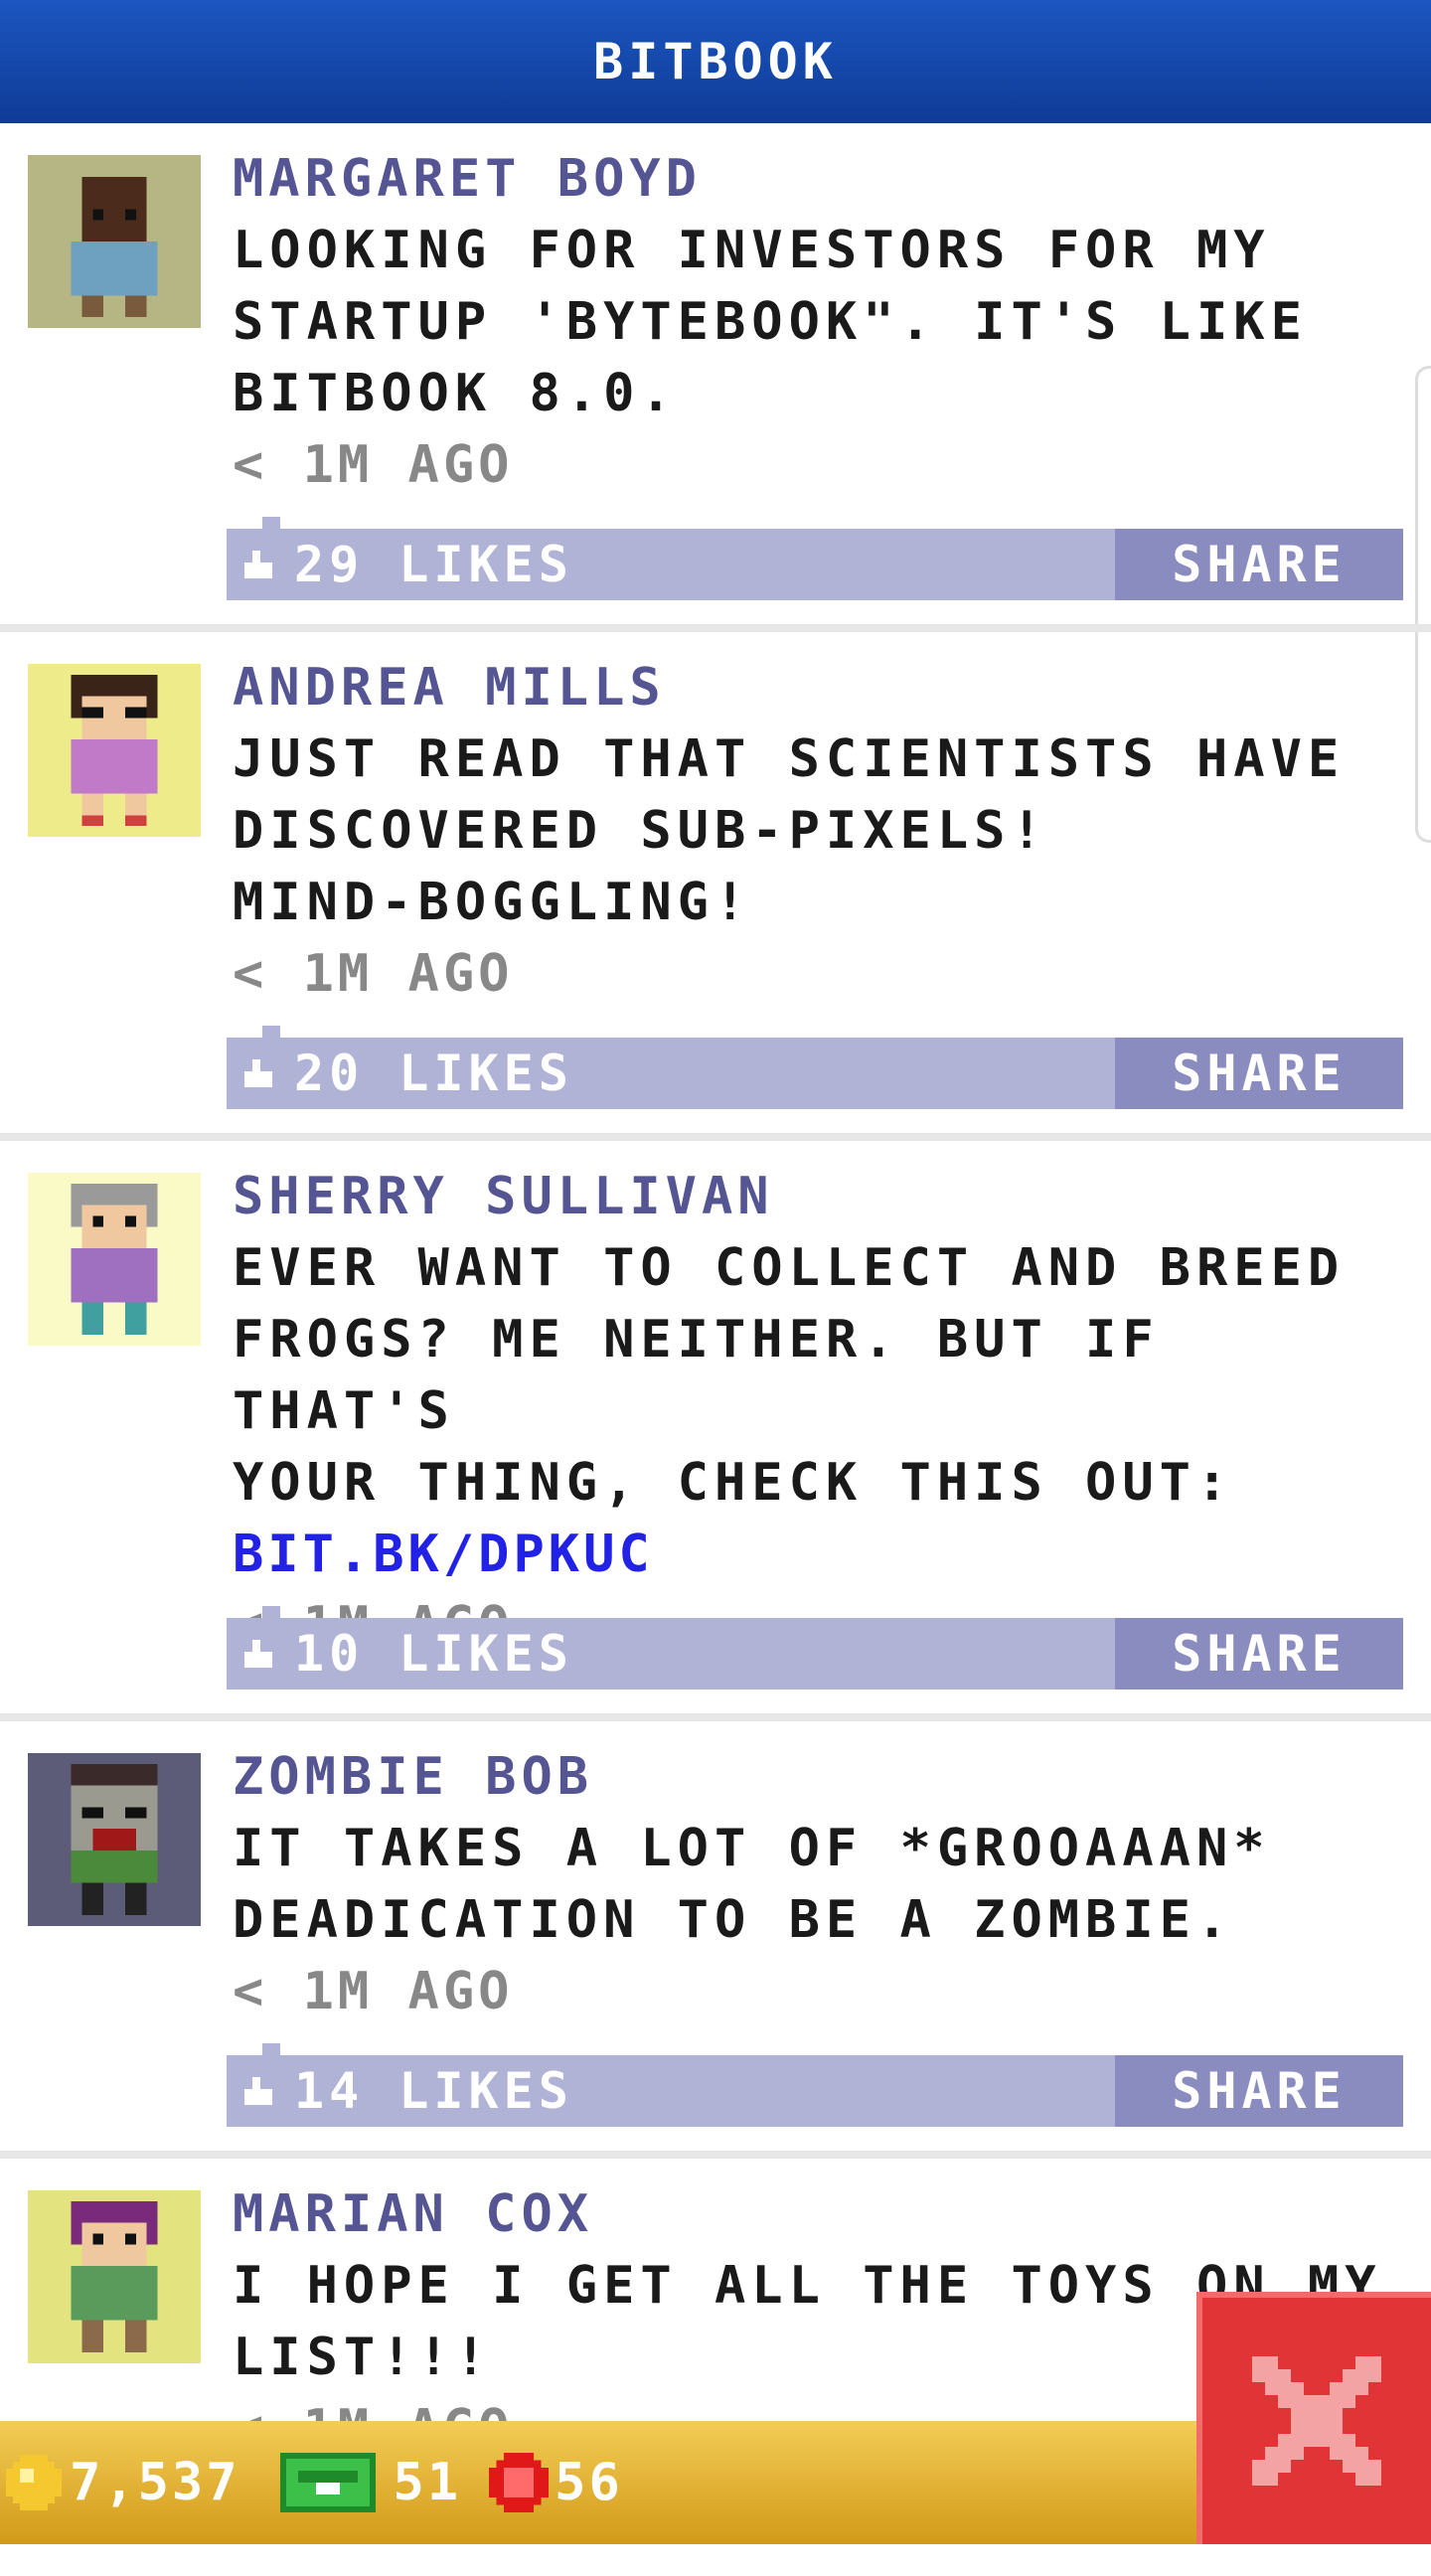 The width and height of the screenshot is (1431, 2576). What do you see at coordinates (327, 2482) in the screenshot?
I see `bux-icon` at bounding box center [327, 2482].